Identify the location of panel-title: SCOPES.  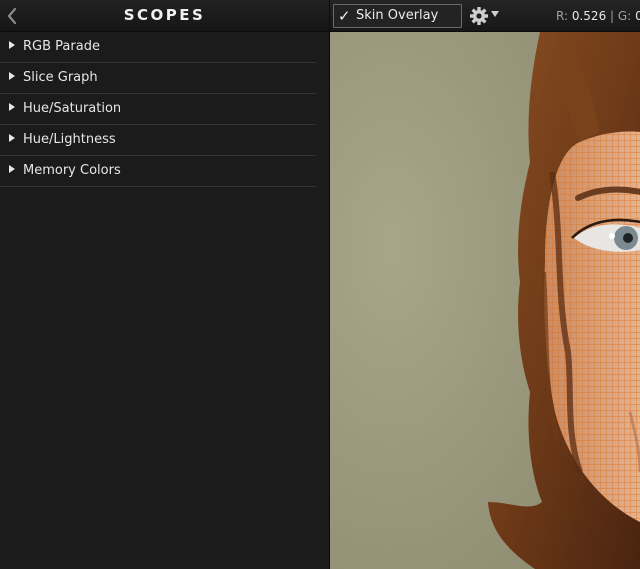
(164, 15).